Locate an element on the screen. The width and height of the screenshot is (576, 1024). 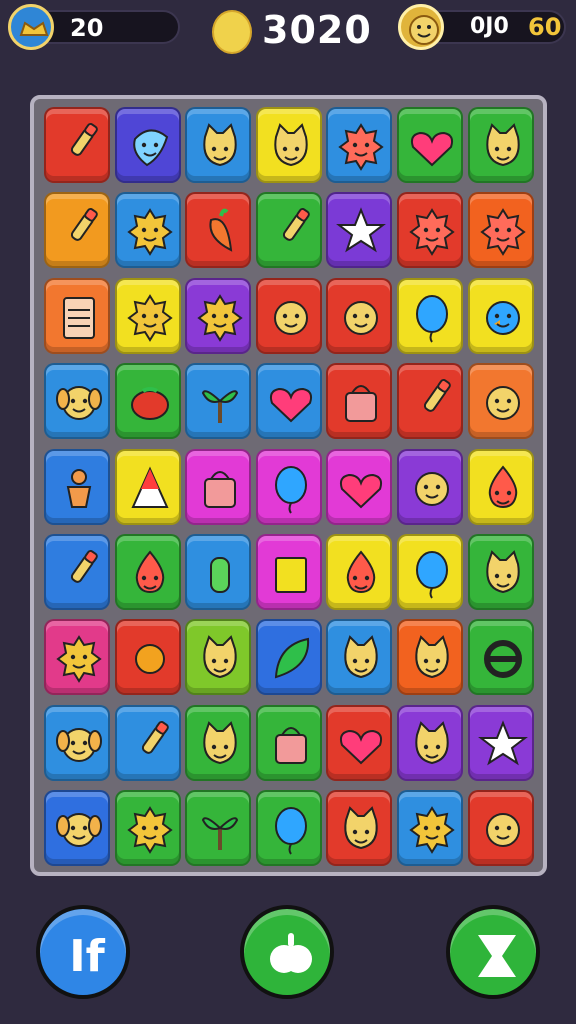
tile-r1-c4 is located at coordinates (288, 145).